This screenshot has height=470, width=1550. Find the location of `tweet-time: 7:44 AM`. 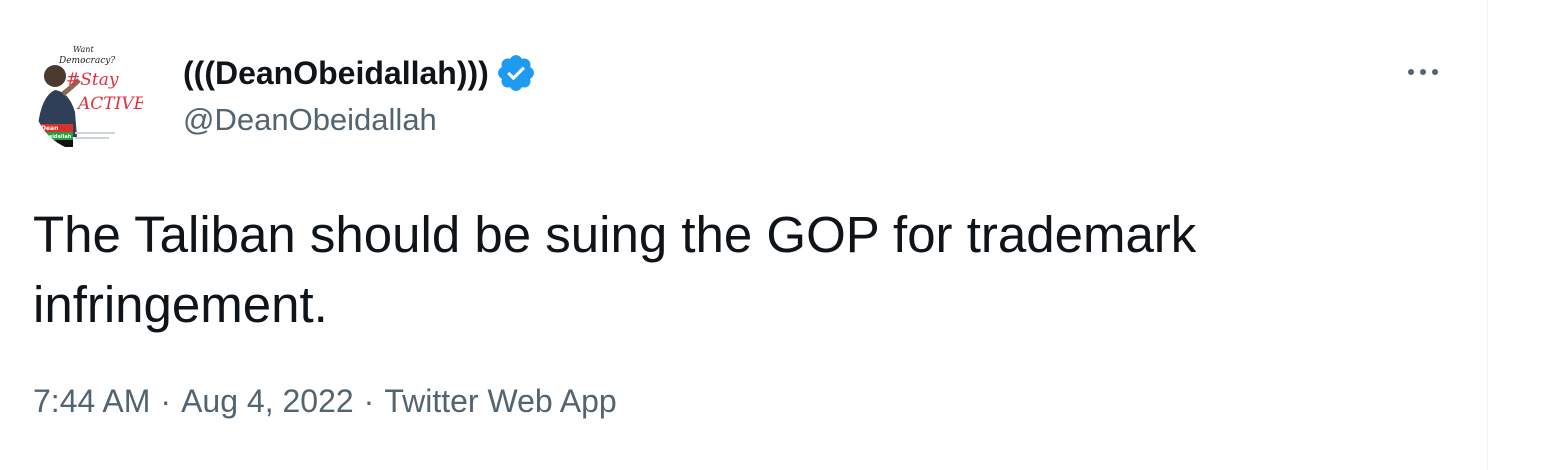

tweet-time: 7:44 AM is located at coordinates (91, 401).